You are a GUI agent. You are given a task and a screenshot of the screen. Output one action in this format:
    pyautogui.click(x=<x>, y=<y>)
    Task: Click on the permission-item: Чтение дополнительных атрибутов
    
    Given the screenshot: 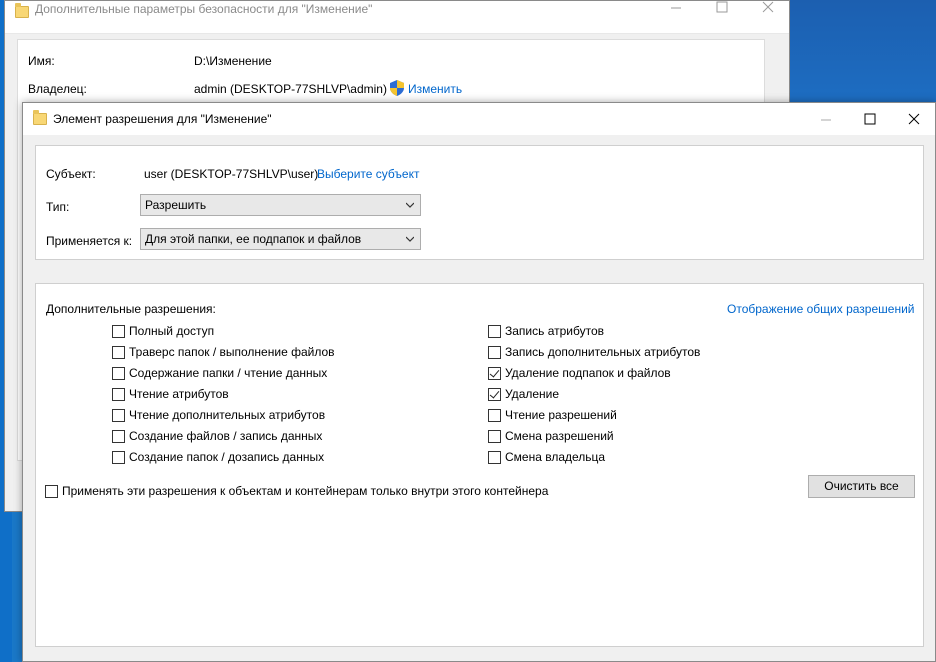 What is the action you would take?
    pyautogui.click(x=218, y=415)
    